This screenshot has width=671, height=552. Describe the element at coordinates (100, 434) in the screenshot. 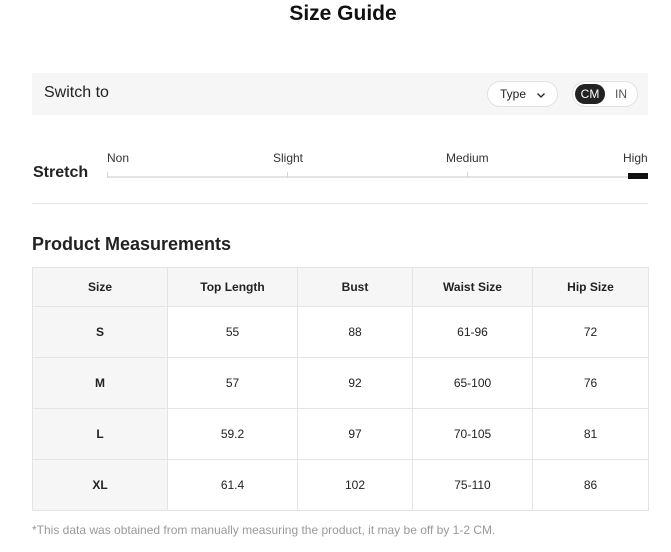

I see `size-cell: L` at that location.